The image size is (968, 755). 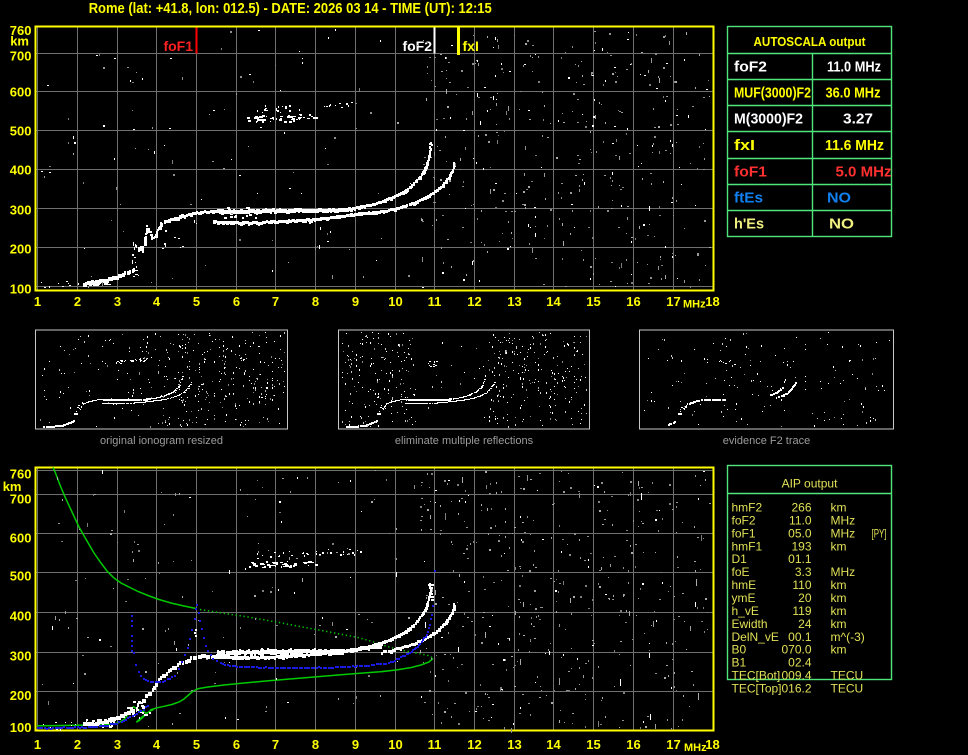 I want to click on svg-text: 18, so click(x=712, y=744).